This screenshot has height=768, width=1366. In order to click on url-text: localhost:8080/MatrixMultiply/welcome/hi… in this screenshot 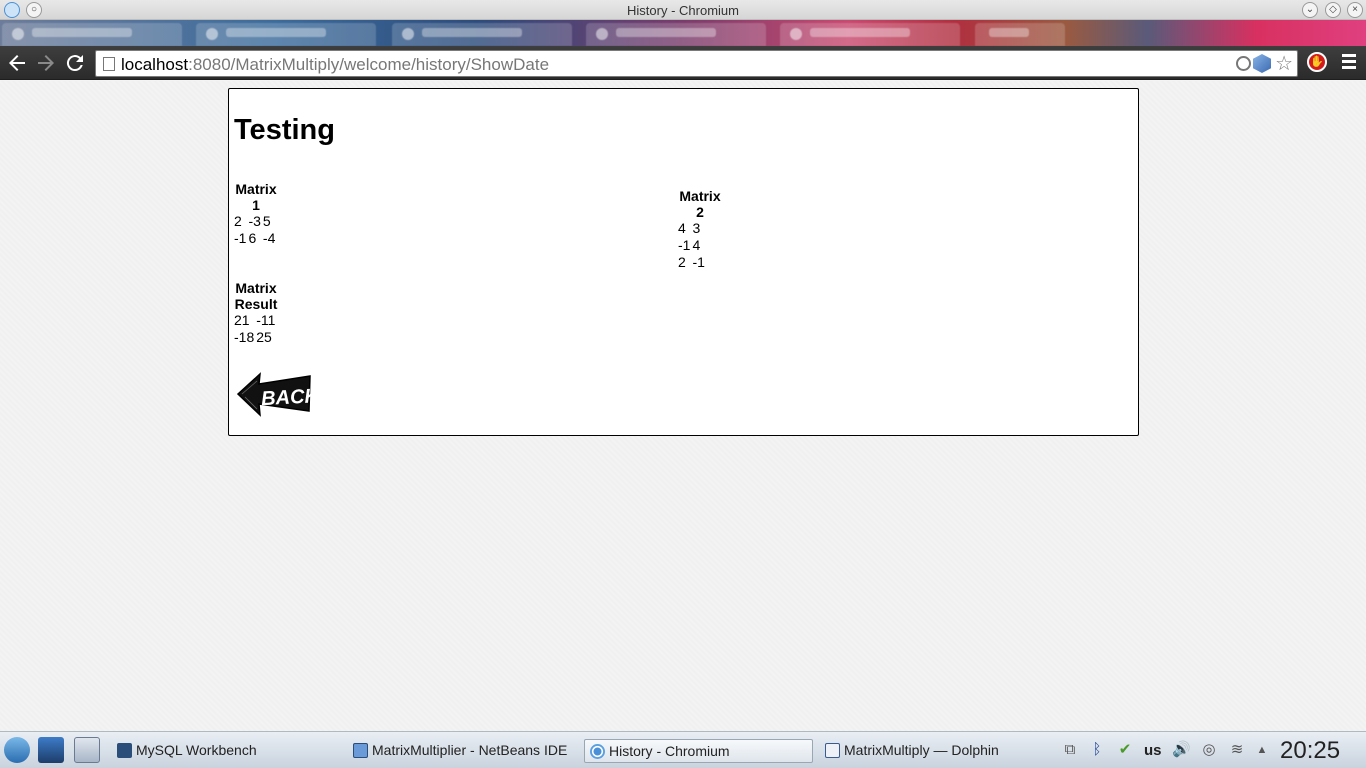, I will do `click(335, 65)`.